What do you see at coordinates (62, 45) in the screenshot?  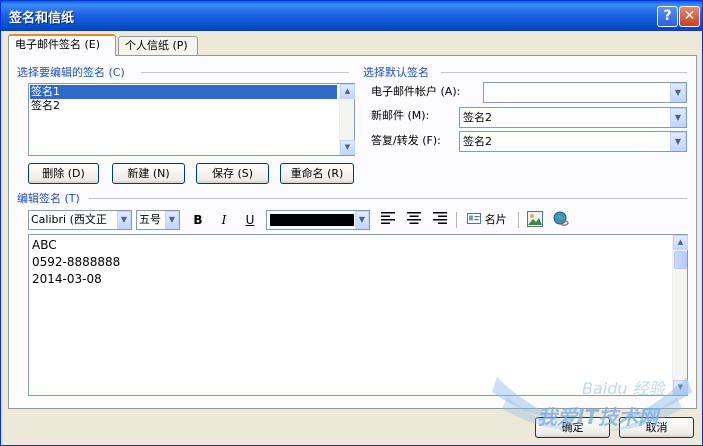 I see `tab-email-signature: 电子邮件签名 (E)` at bounding box center [62, 45].